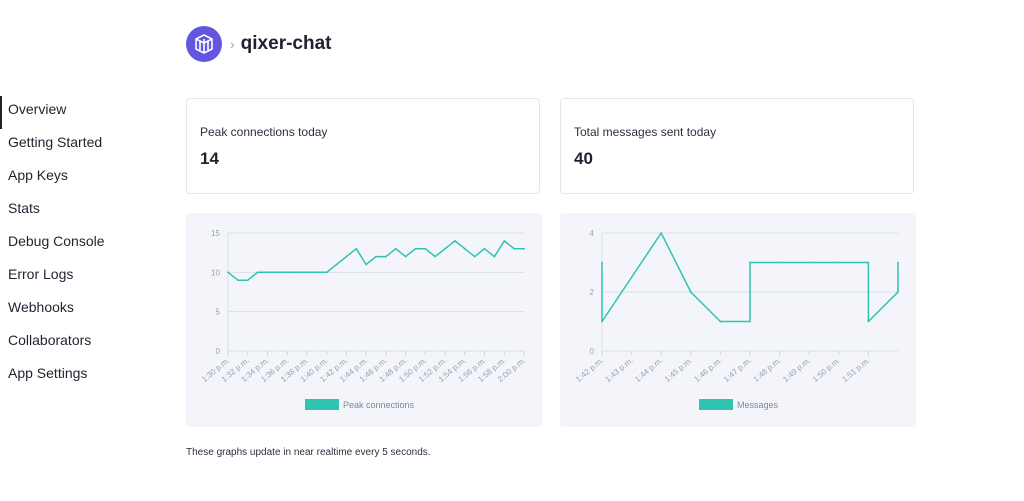 The image size is (1024, 501). Describe the element at coordinates (204, 44) in the screenshot. I see `stacked-layers-icon` at that location.